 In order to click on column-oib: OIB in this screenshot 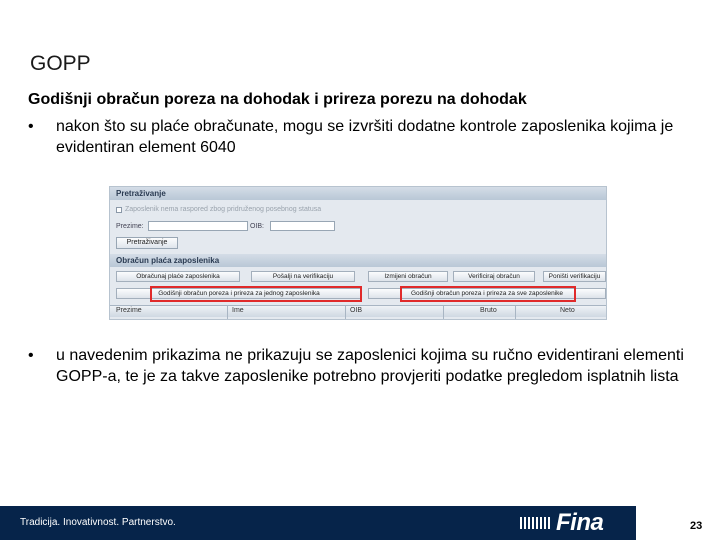, I will do `click(356, 310)`.